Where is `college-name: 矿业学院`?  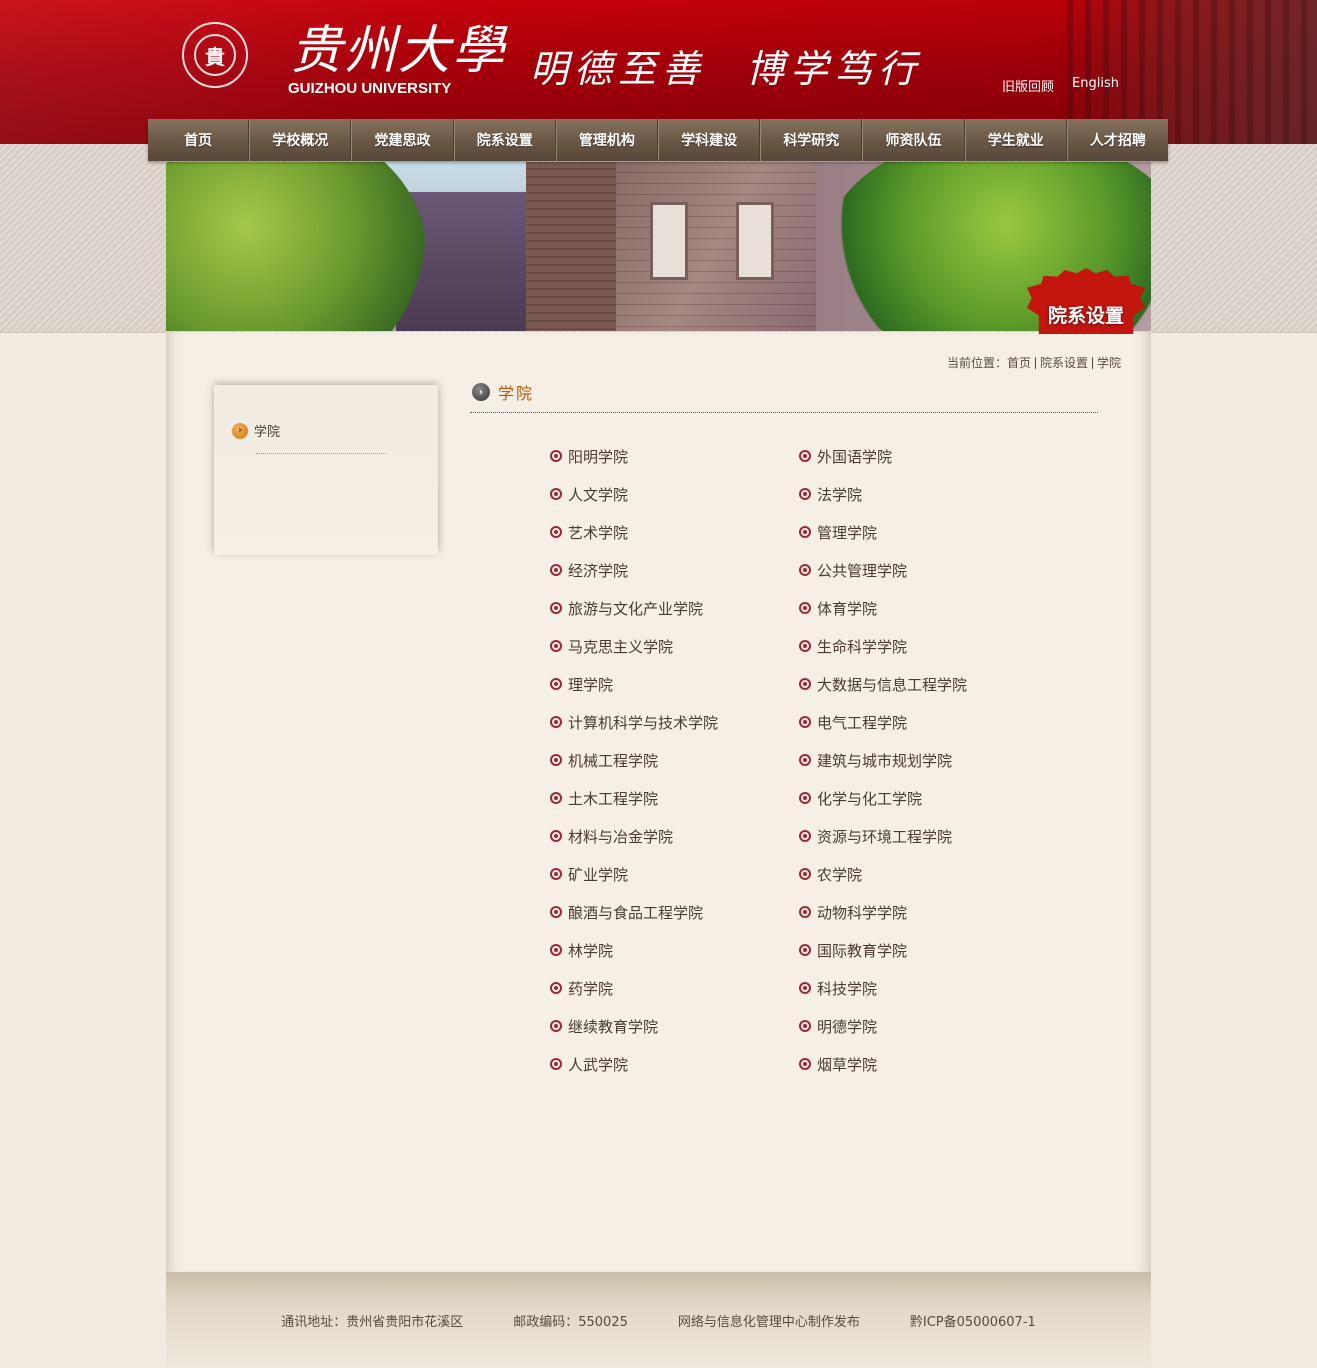 college-name: 矿业学院 is located at coordinates (598, 874).